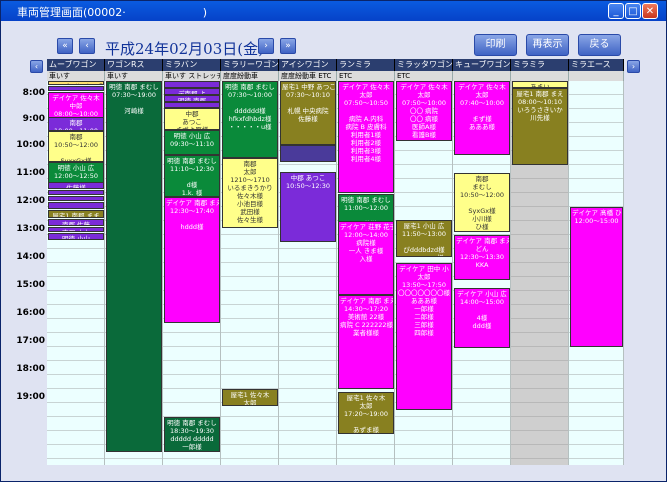 This screenshot has height=482, width=667. I want to click on last-page-button: », so click(288, 46).